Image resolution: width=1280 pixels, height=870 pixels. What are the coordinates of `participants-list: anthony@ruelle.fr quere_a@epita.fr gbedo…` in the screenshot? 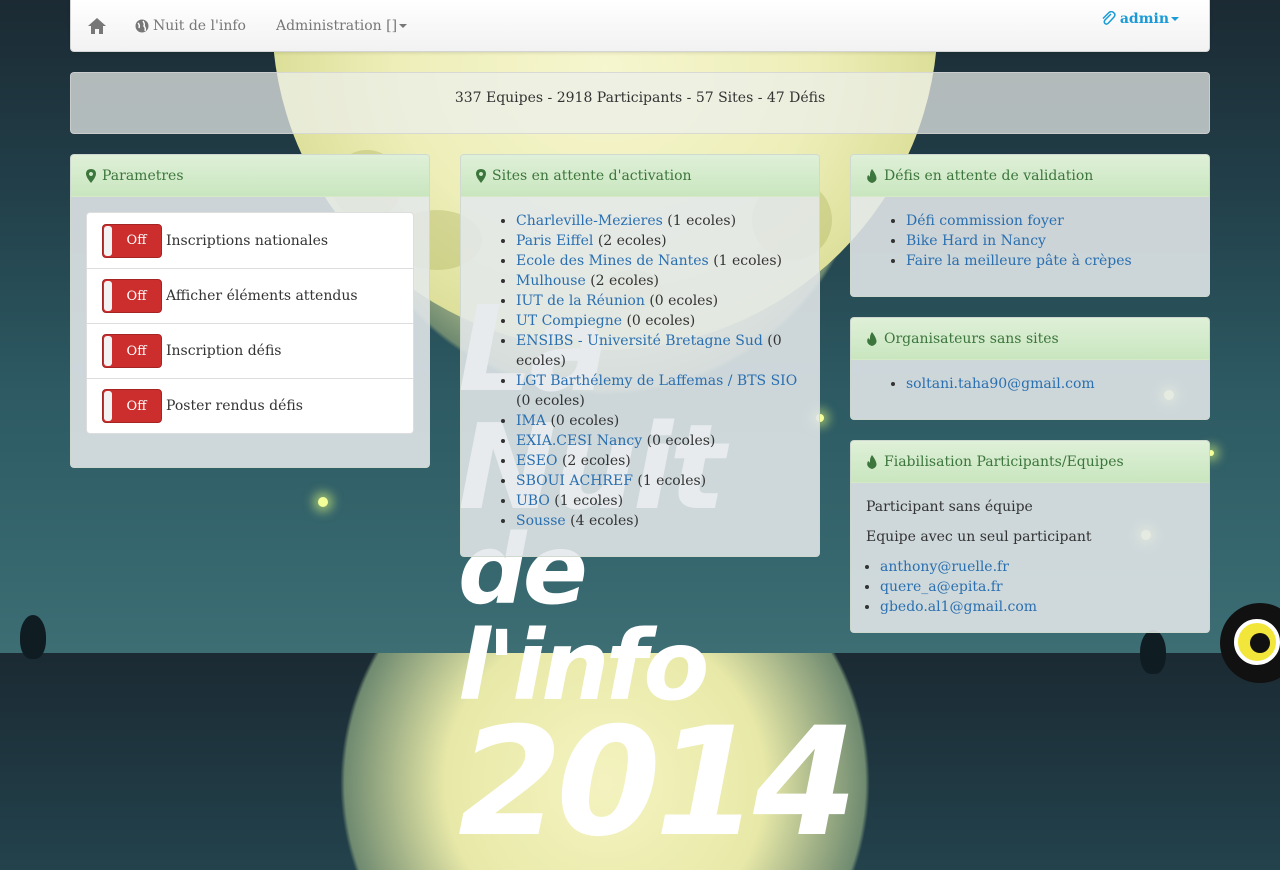 It's located at (1030, 587).